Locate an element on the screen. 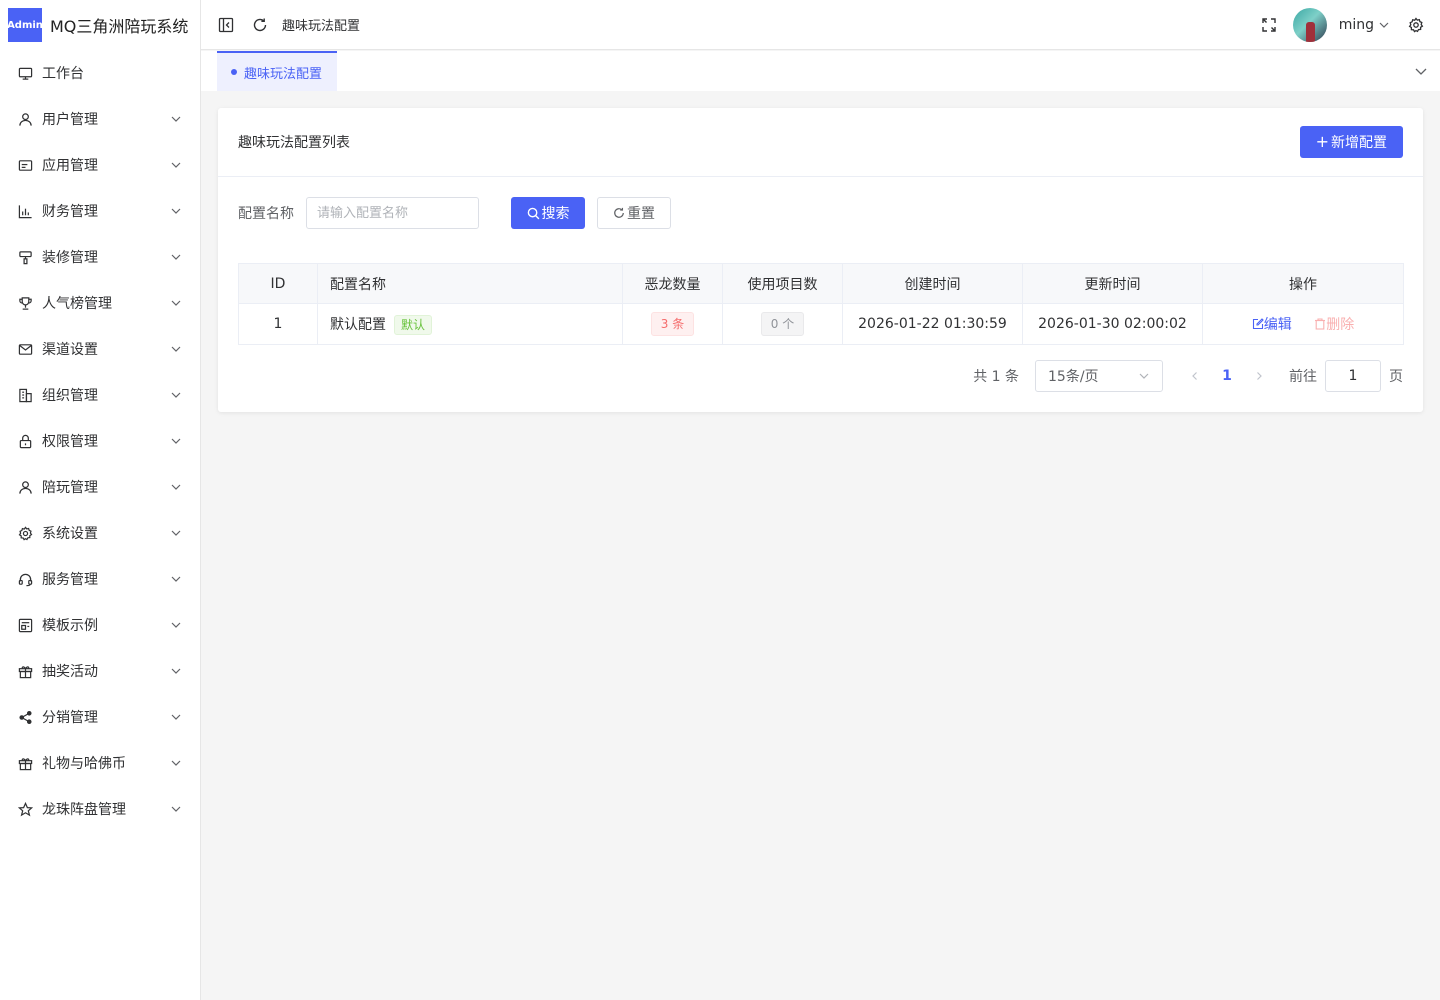 The image size is (1440, 1000). edit-button: 编辑 is located at coordinates (1272, 324).